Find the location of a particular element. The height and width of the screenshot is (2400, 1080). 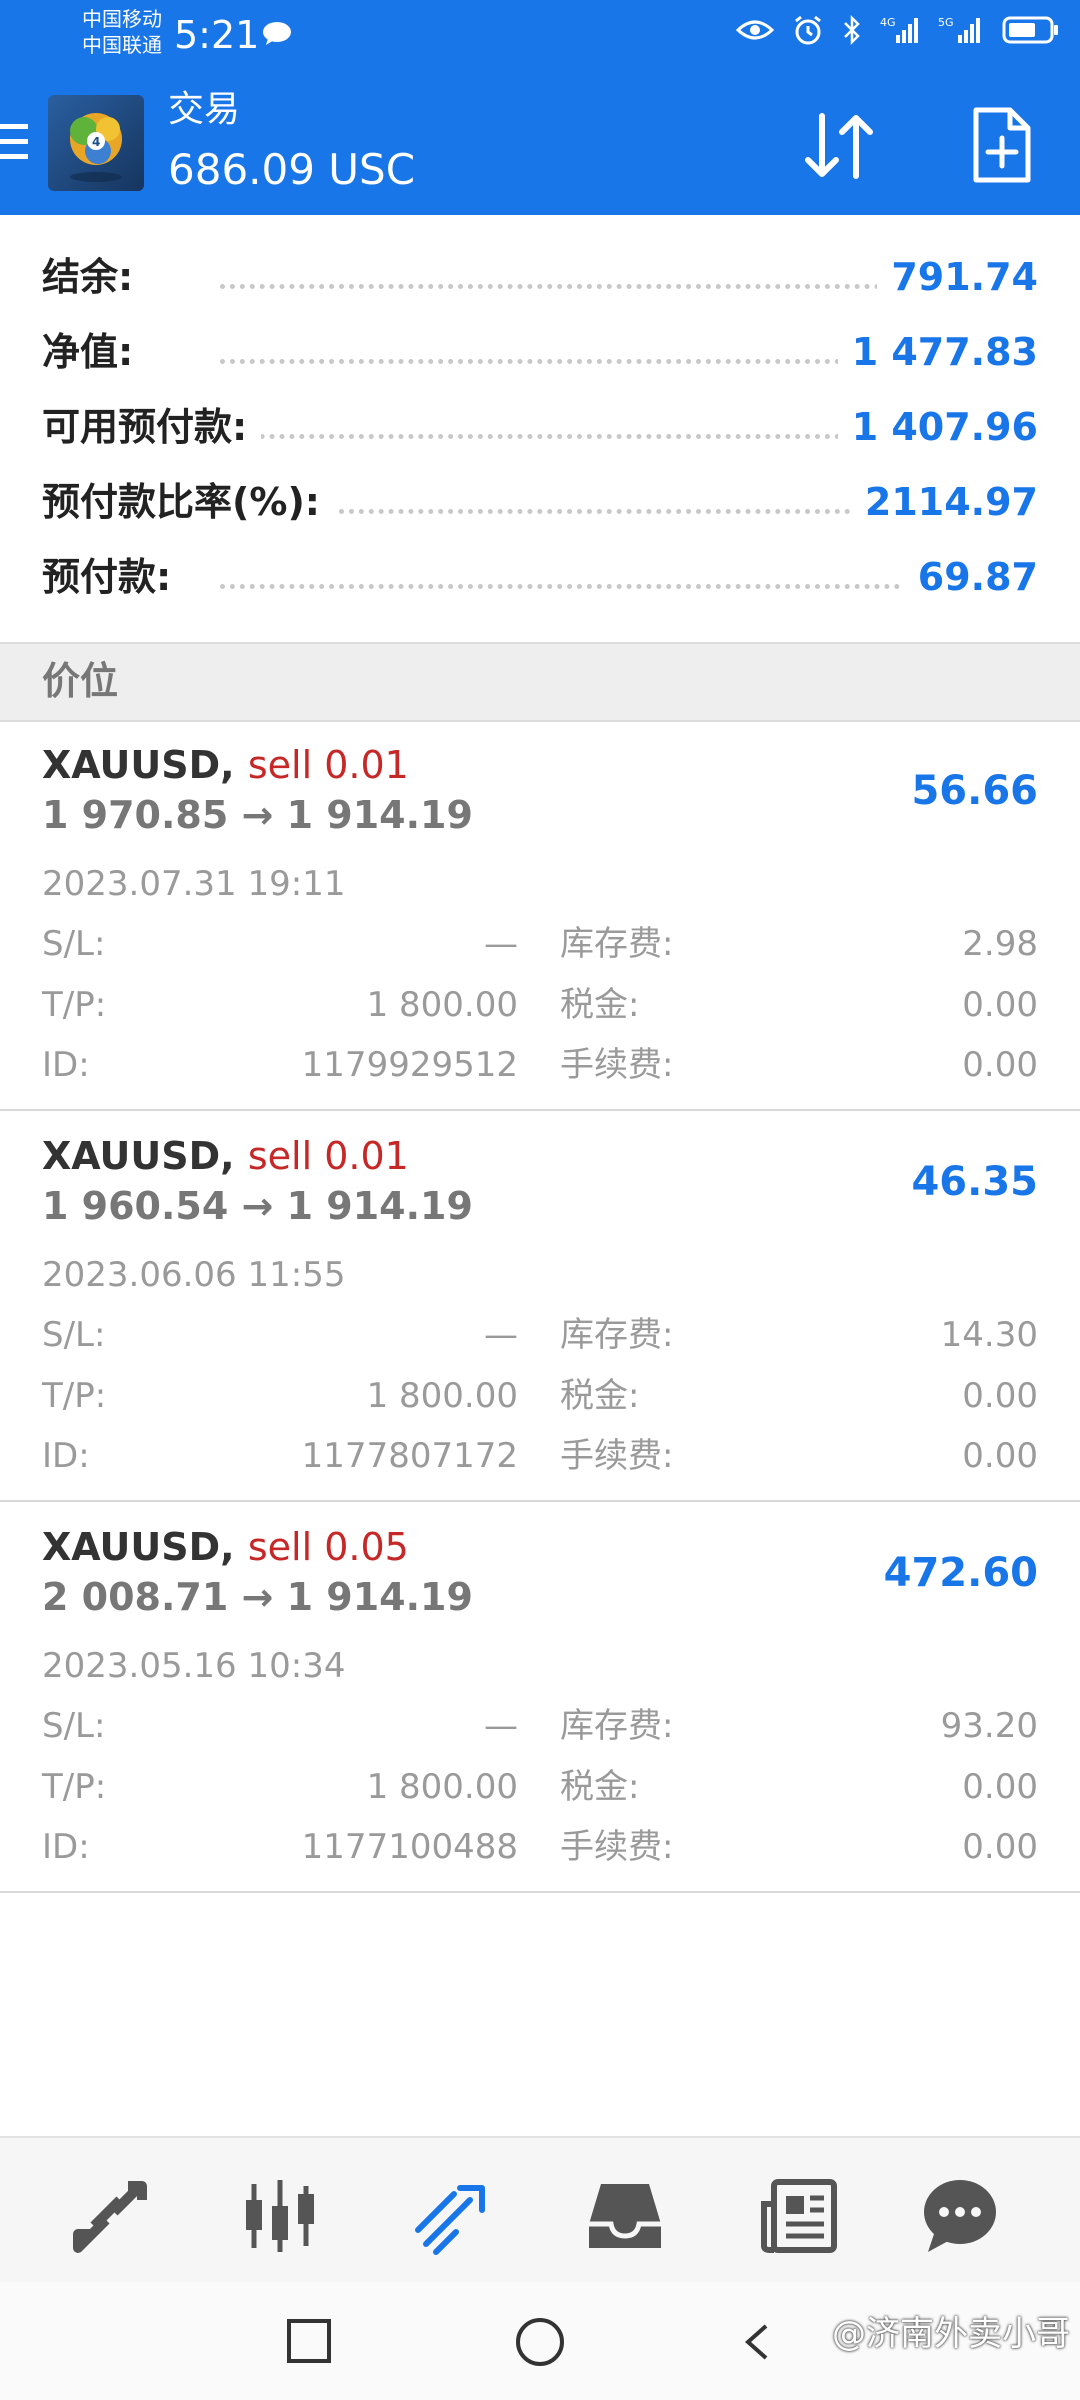

summary-row-balance: 结余: 791.74 is located at coordinates (540, 277).